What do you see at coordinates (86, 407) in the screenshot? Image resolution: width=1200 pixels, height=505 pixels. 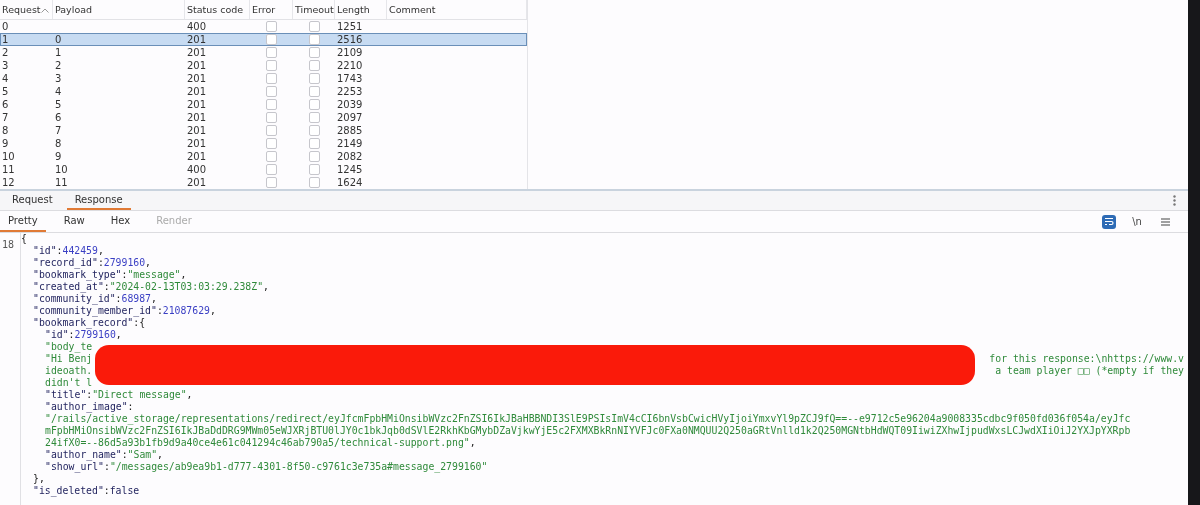 I see `json-key: "author_image"` at bounding box center [86, 407].